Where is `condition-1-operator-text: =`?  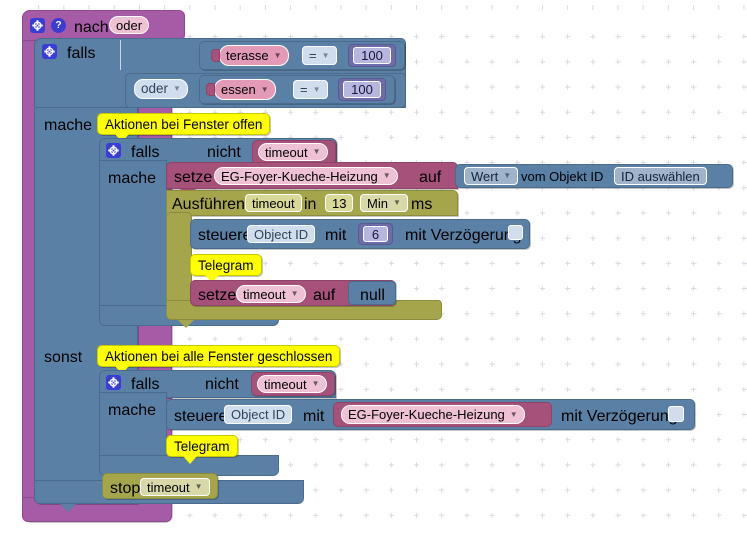 condition-1-operator-text: = is located at coordinates (313, 55).